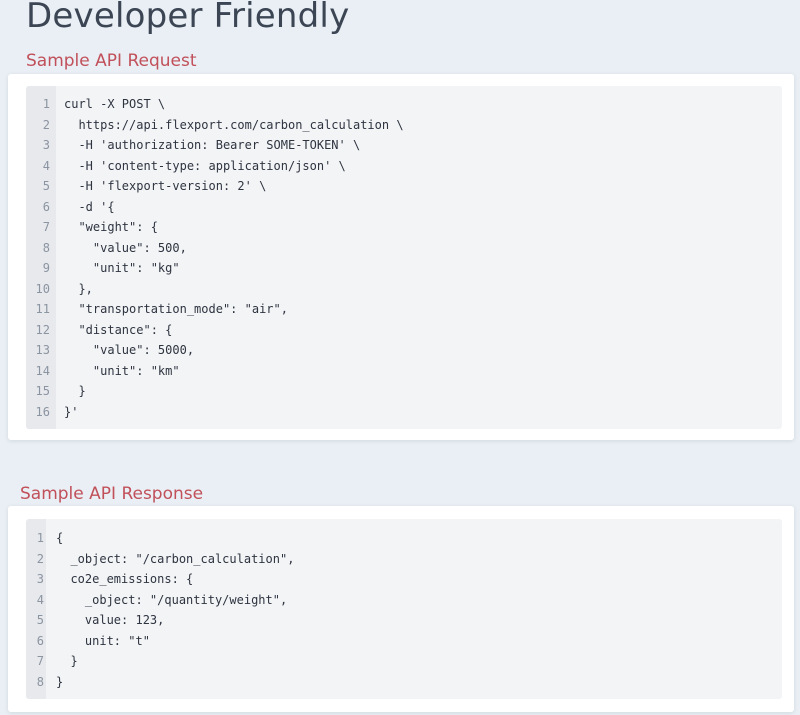 The width and height of the screenshot is (800, 715). I want to click on code-line: "value": 500,, so click(125, 247).